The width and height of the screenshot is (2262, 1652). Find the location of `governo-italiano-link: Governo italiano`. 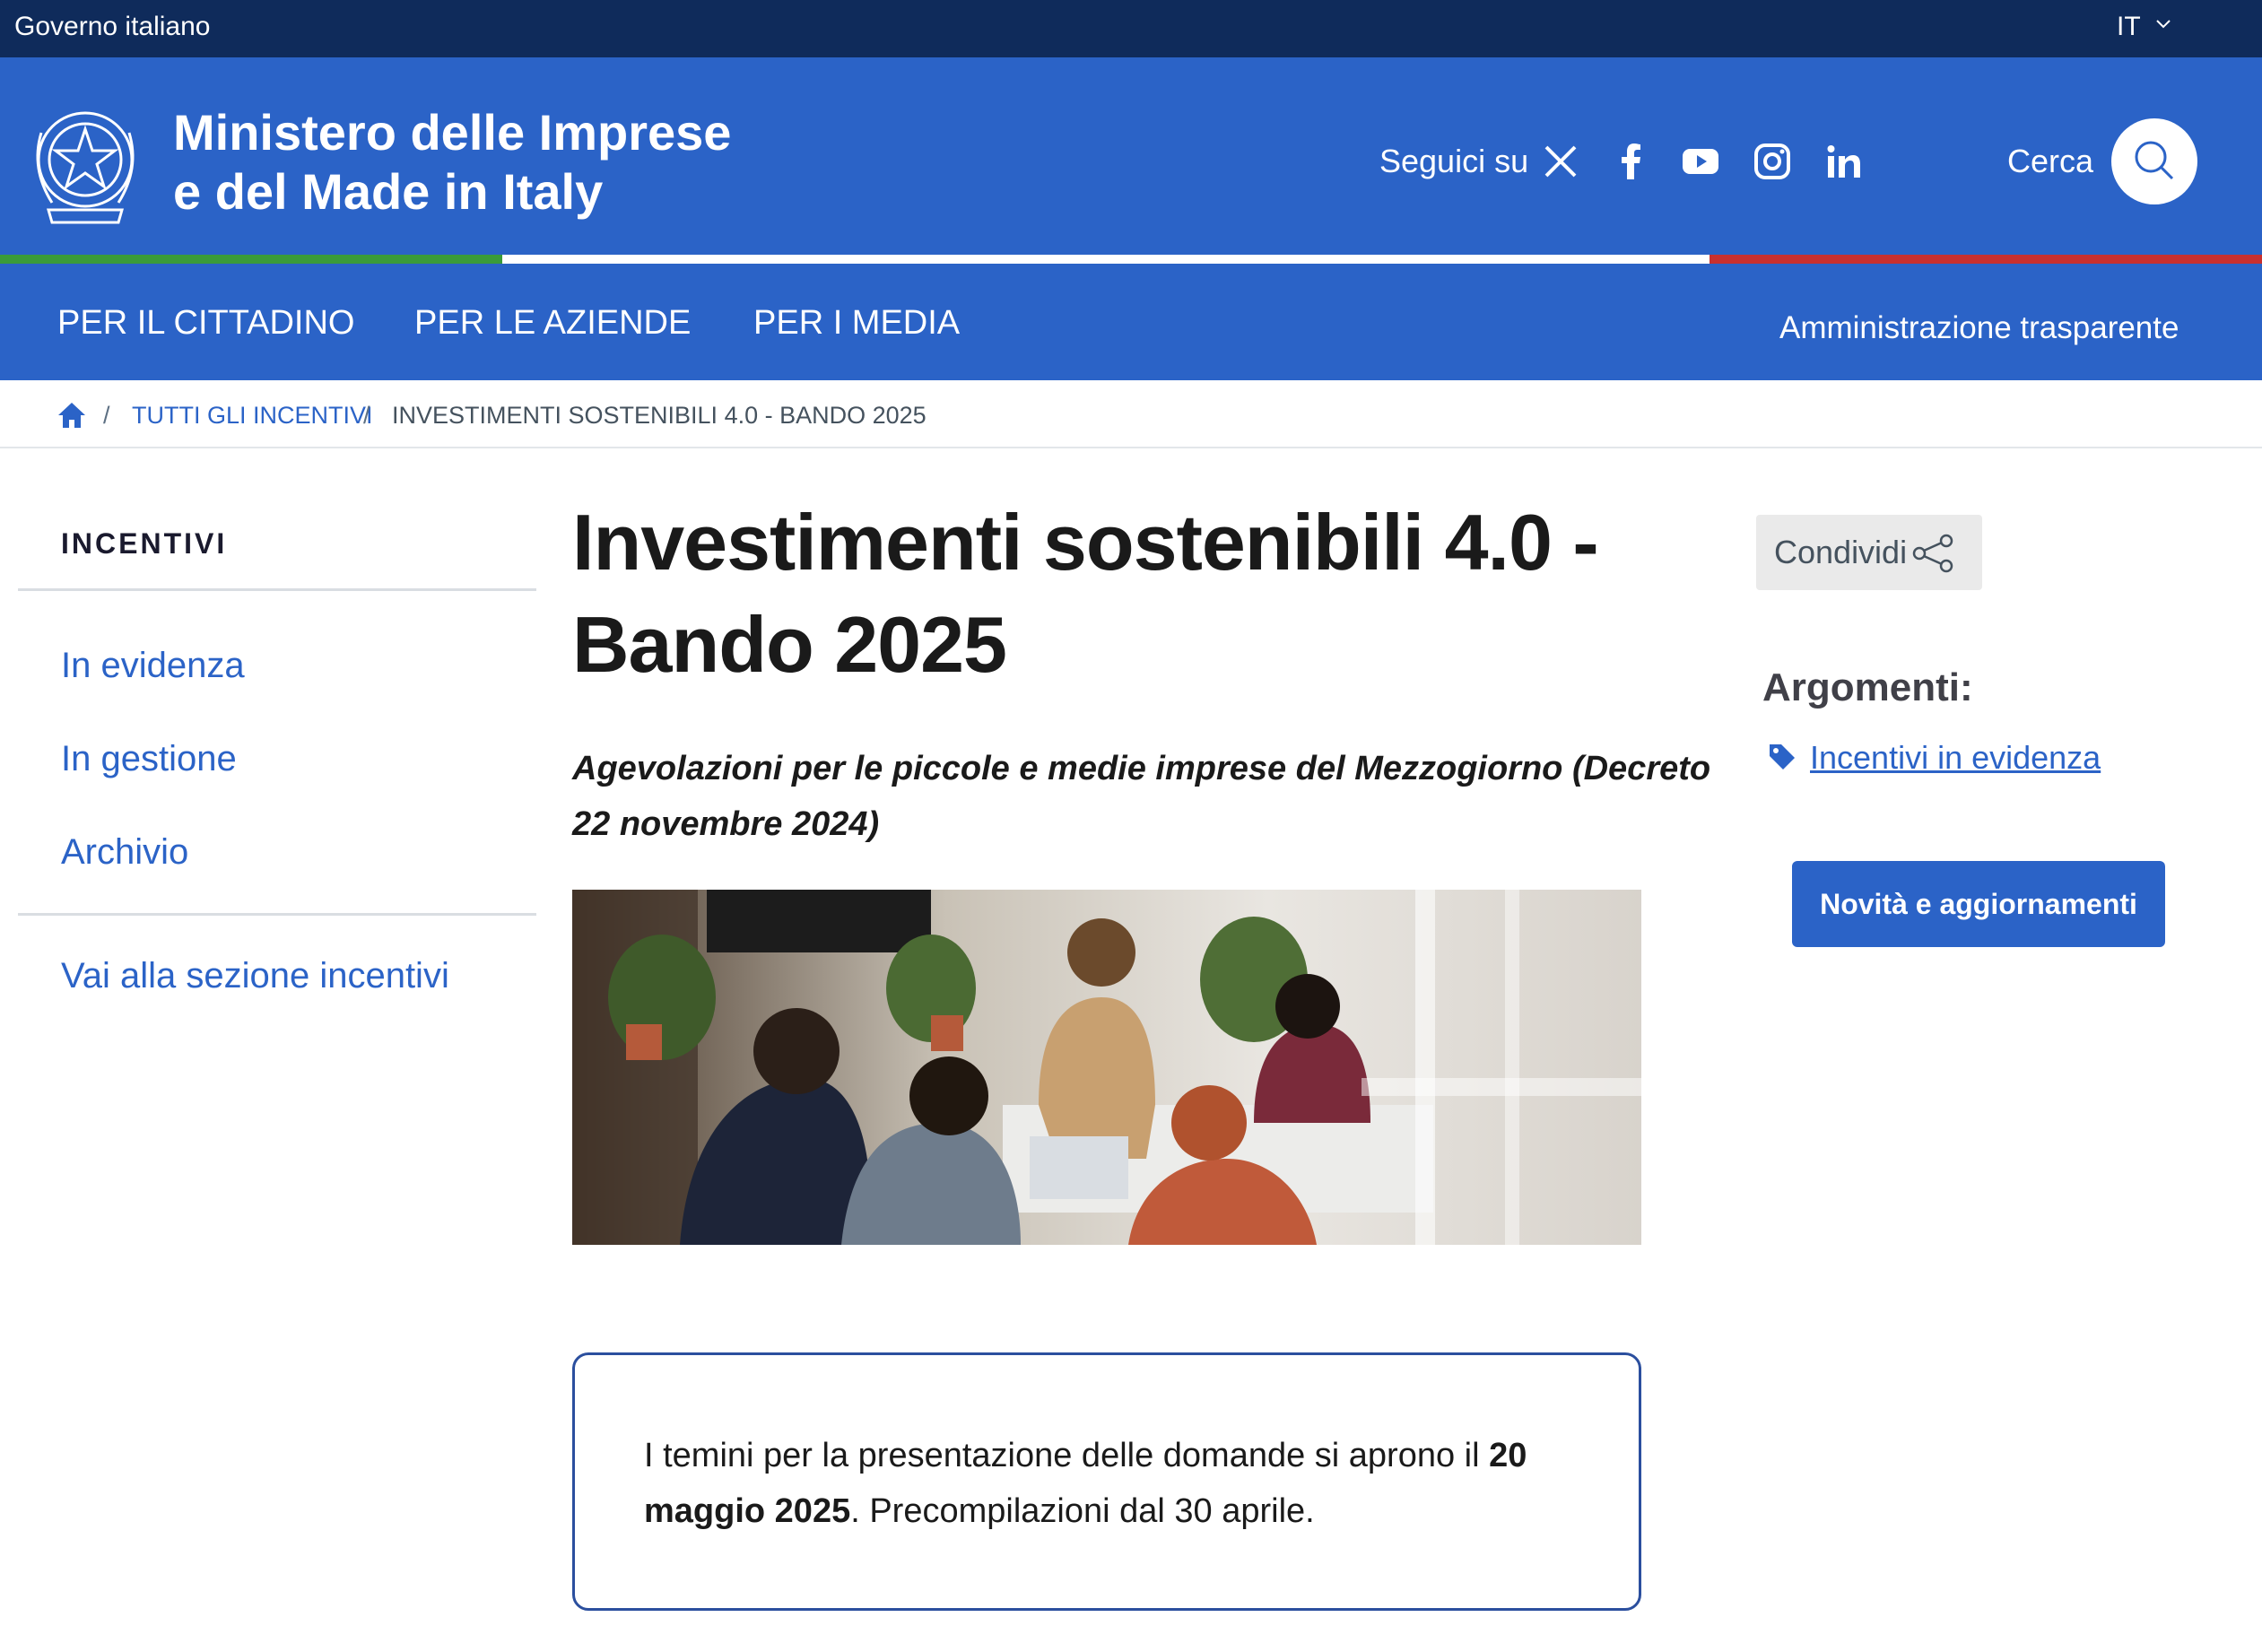

governo-italiano-link: Governo italiano is located at coordinates (112, 27).